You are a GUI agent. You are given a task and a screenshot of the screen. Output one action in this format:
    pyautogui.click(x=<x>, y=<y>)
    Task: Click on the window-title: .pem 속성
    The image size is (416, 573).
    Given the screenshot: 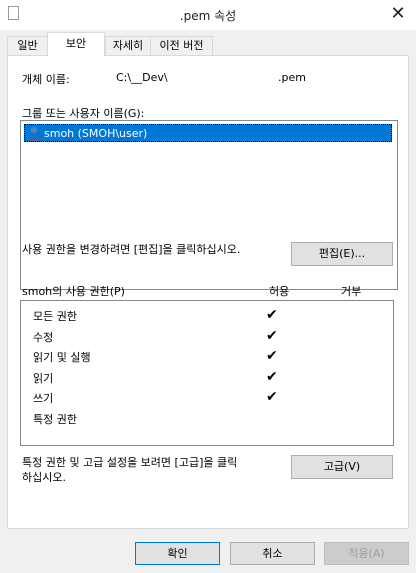 What is the action you would take?
    pyautogui.click(x=208, y=16)
    